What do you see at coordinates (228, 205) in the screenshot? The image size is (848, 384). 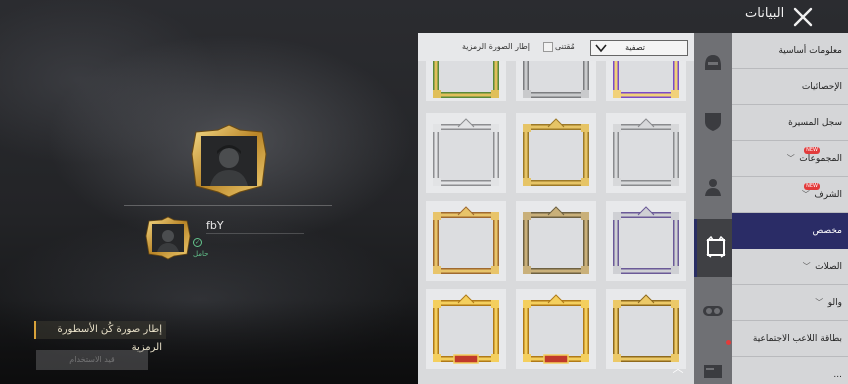 I see `preview-divider` at bounding box center [228, 205].